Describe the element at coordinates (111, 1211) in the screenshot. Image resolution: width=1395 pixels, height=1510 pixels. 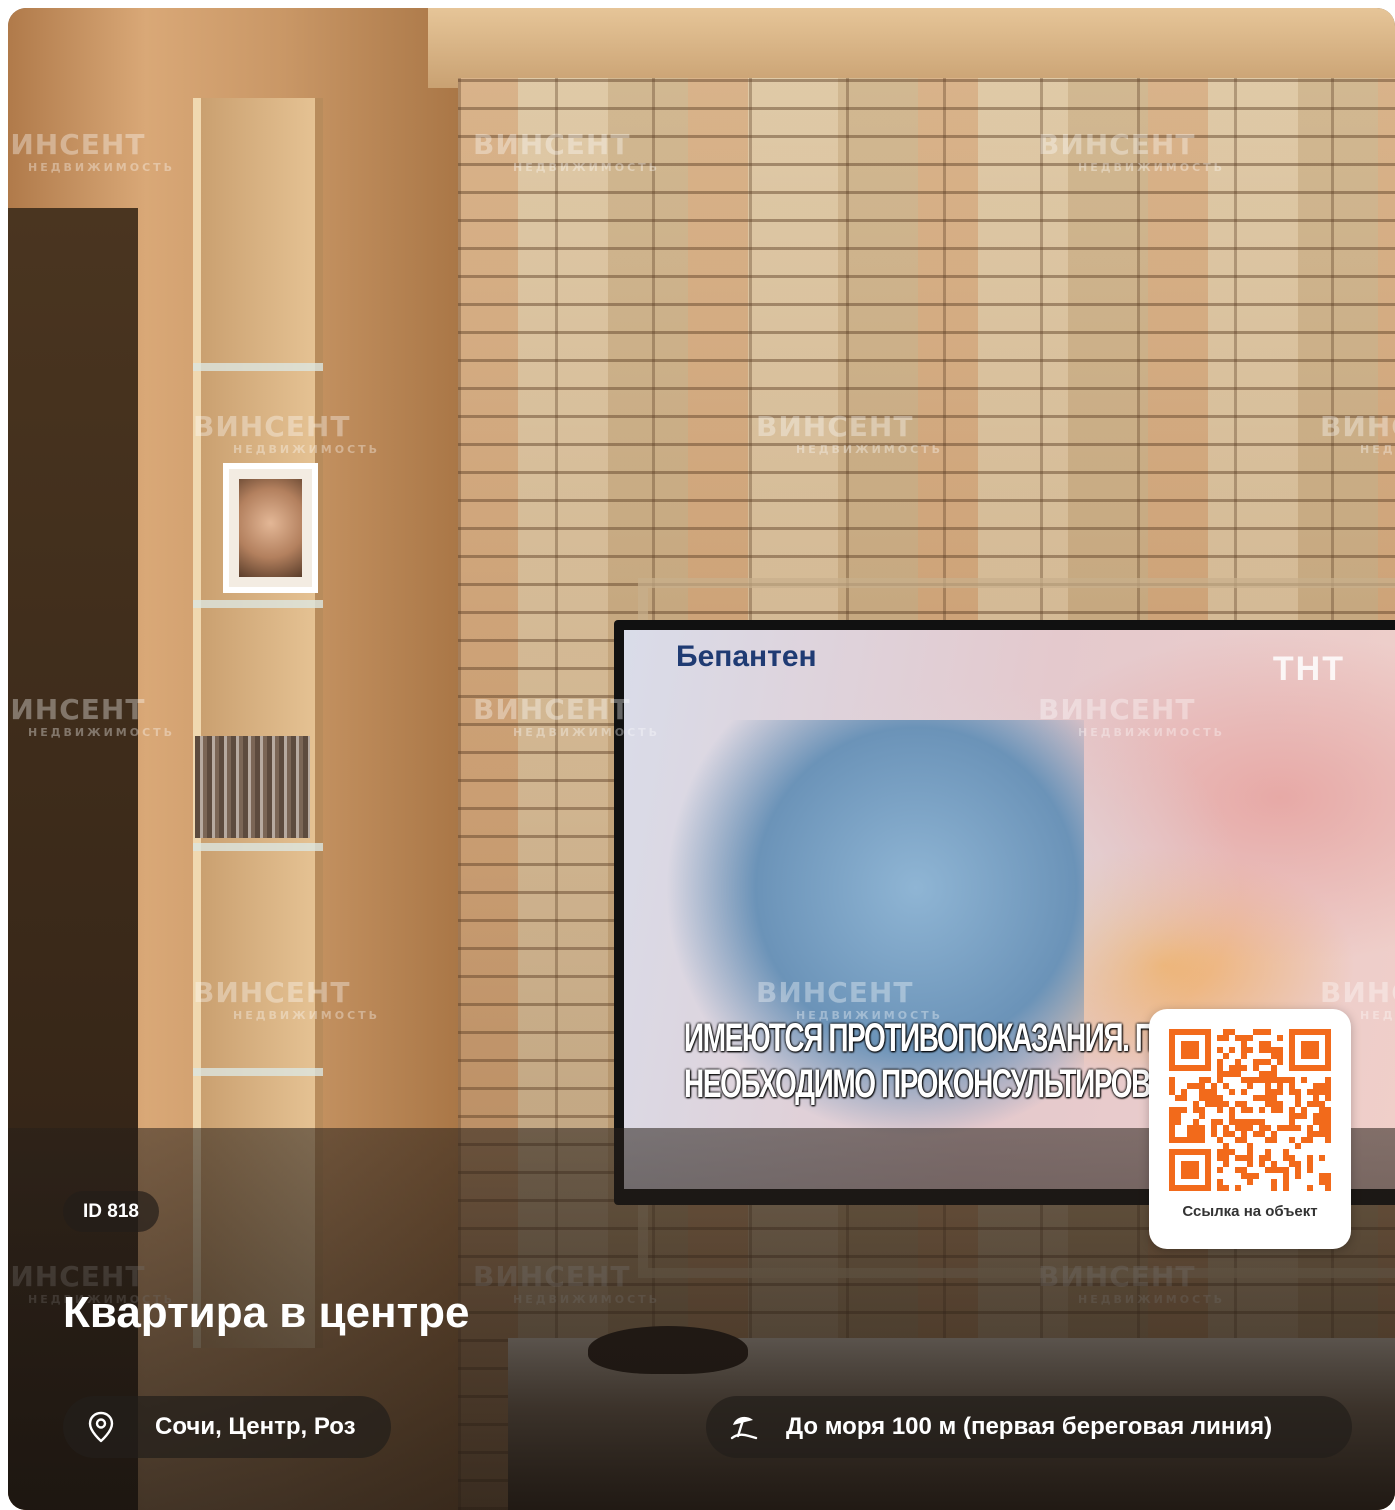
I see `id-badge: ID 818` at that location.